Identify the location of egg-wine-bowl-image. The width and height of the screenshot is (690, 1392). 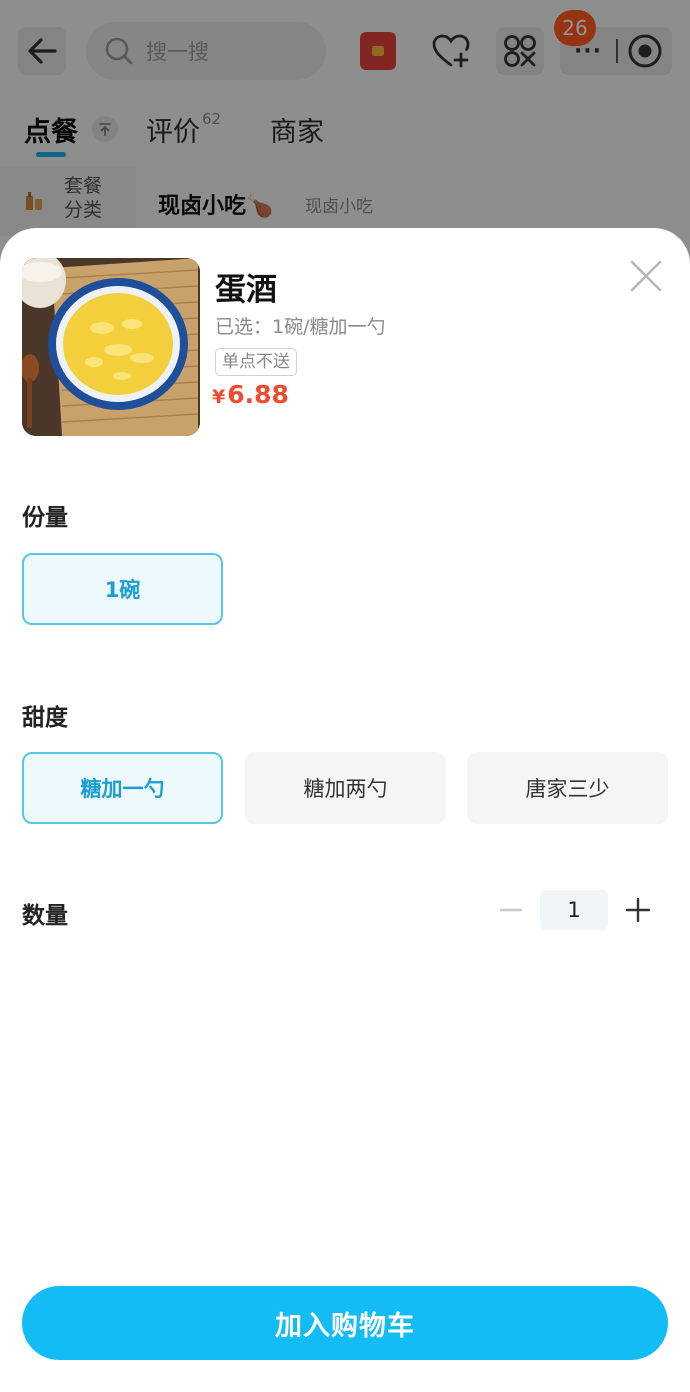
(111, 347).